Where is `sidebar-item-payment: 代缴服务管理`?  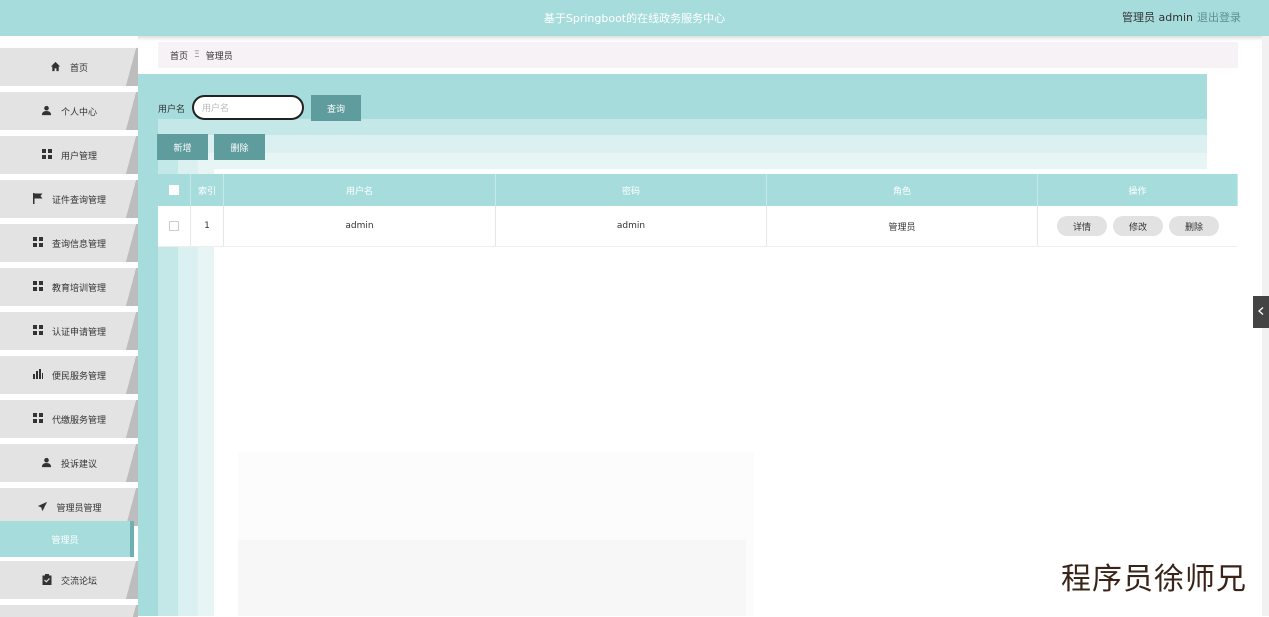
sidebar-item-payment: 代缴服务管理 is located at coordinates (69, 419).